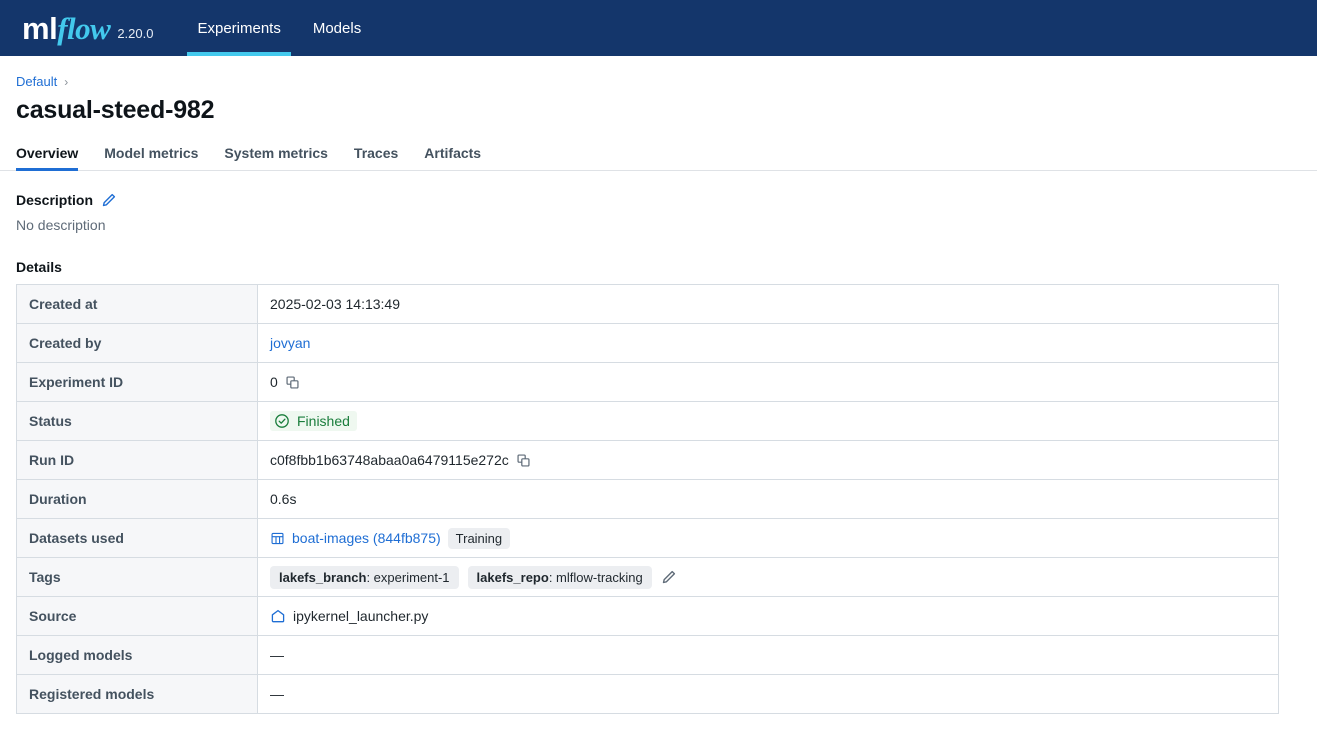 This screenshot has width=1317, height=734. I want to click on mlflow-logo: mlflow 2.20.0, so click(87, 28).